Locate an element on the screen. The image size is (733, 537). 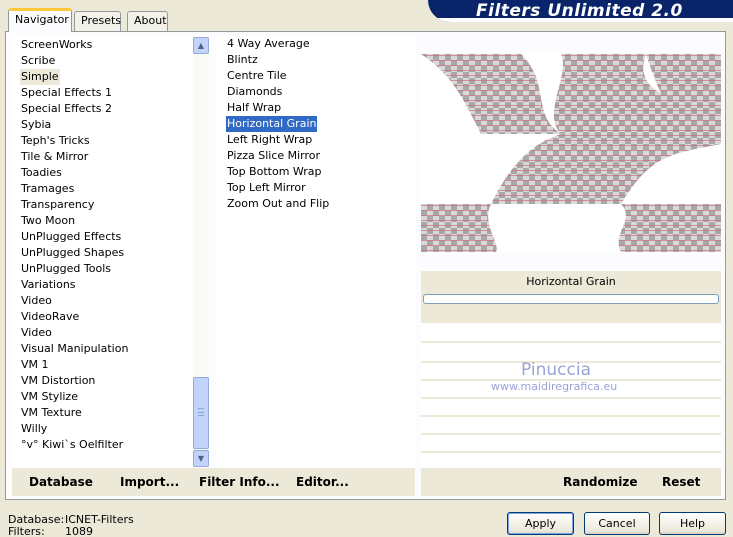
help-button: Help is located at coordinates (692, 523).